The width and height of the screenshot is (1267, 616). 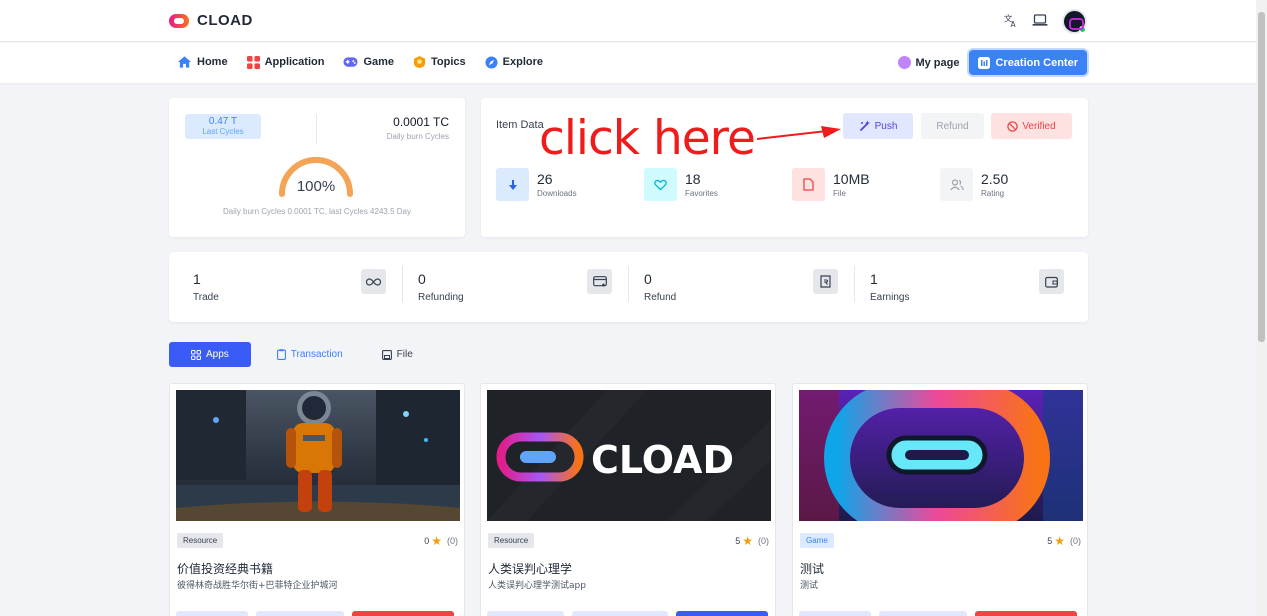 I want to click on rating-value: 2.50, so click(x=995, y=178).